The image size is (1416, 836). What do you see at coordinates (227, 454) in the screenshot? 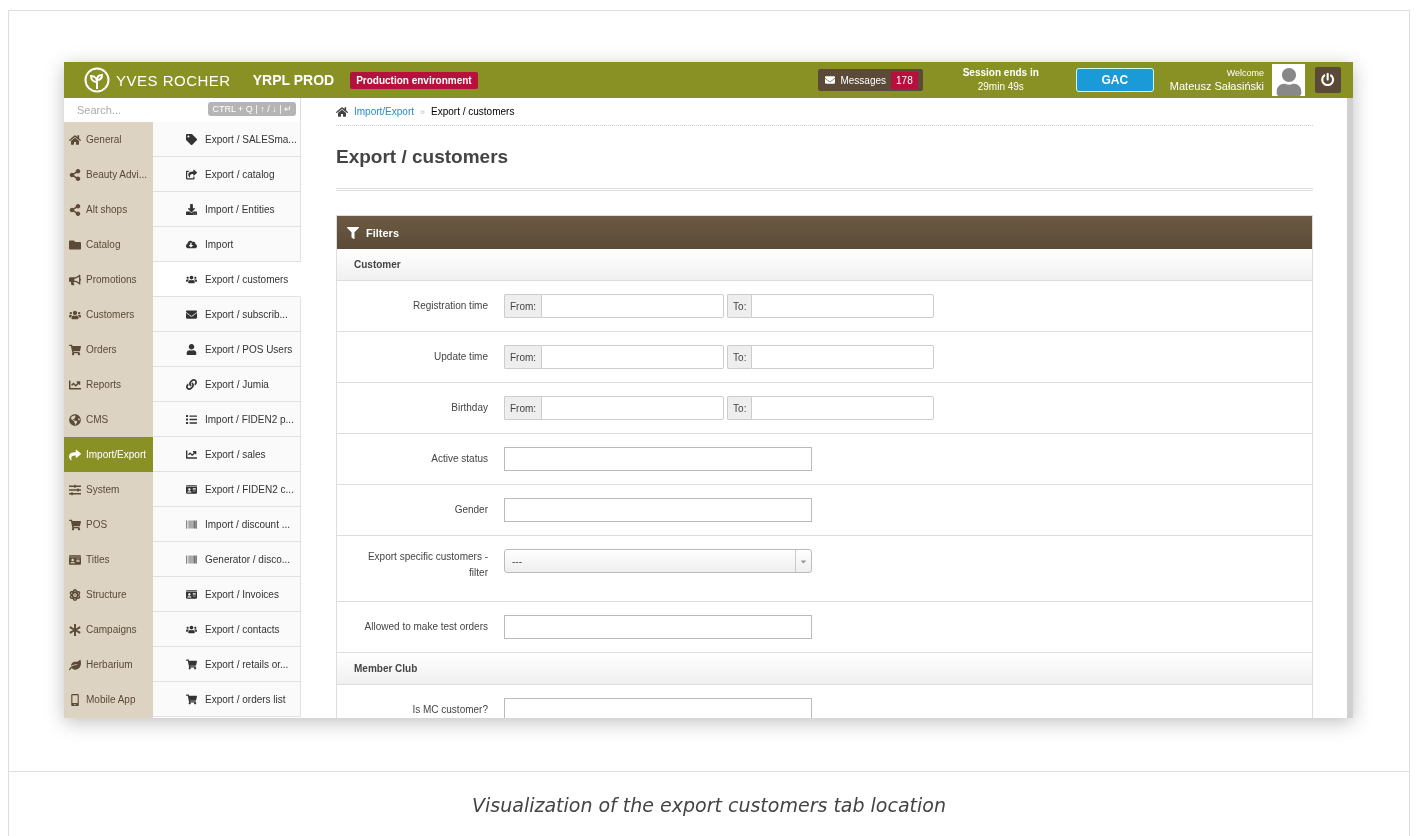
I see `subnav-item: Export / sales` at bounding box center [227, 454].